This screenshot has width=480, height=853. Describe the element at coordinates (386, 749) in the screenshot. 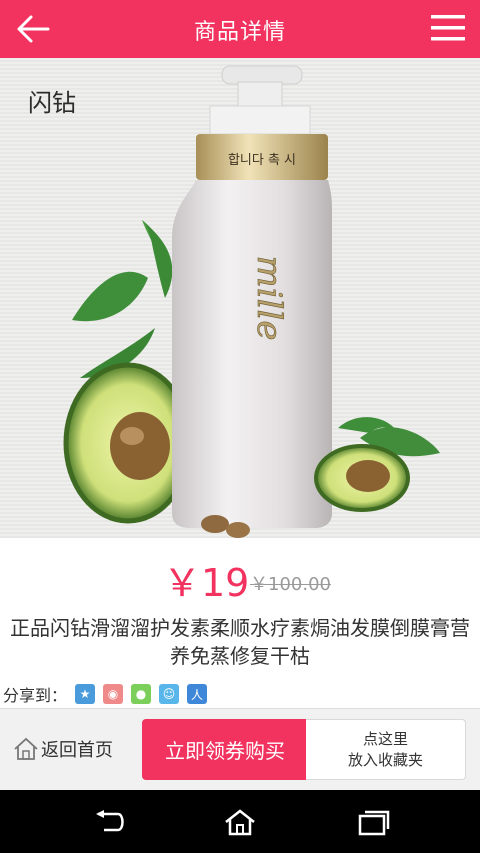

I see `favorite-button: 点这里 放入收藏夹` at that location.